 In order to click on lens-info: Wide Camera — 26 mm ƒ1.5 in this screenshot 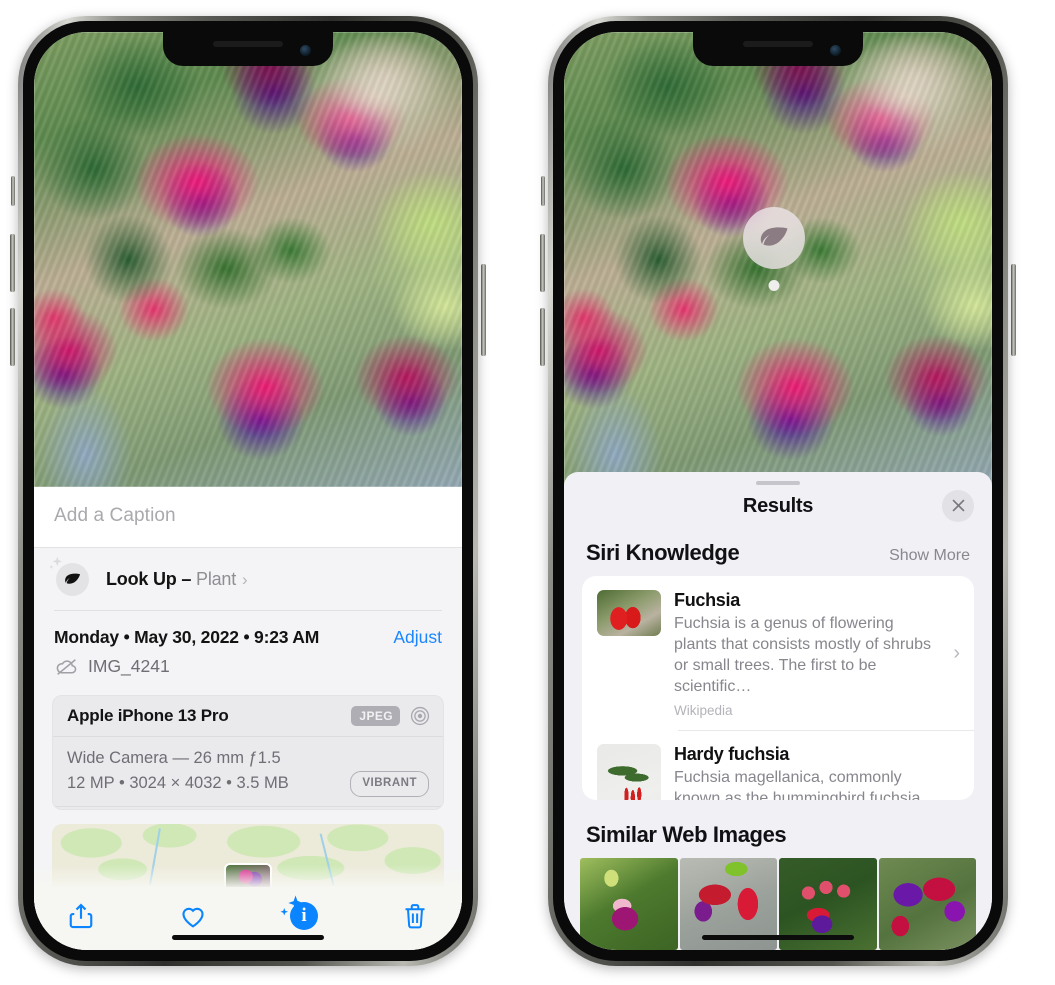, I will do `click(174, 757)`.